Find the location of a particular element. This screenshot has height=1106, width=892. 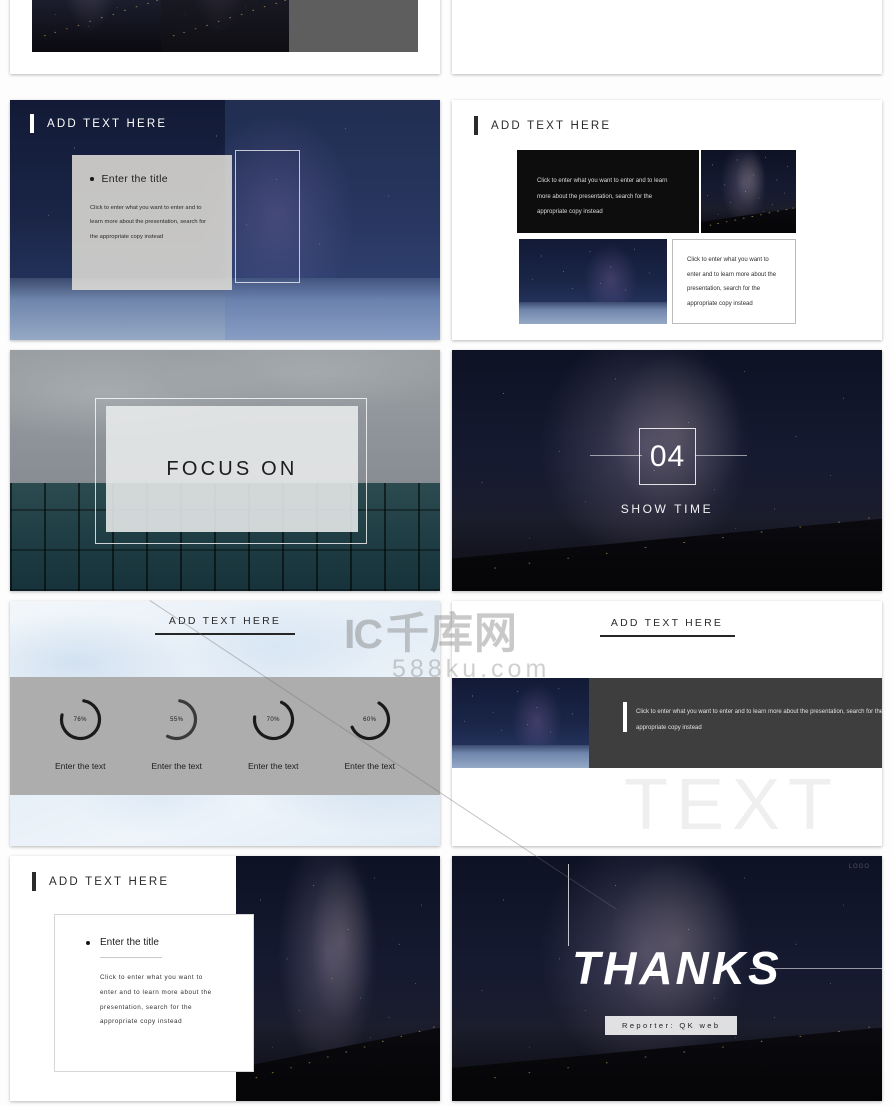

donut-chart-2: 55% is located at coordinates (176, 719).